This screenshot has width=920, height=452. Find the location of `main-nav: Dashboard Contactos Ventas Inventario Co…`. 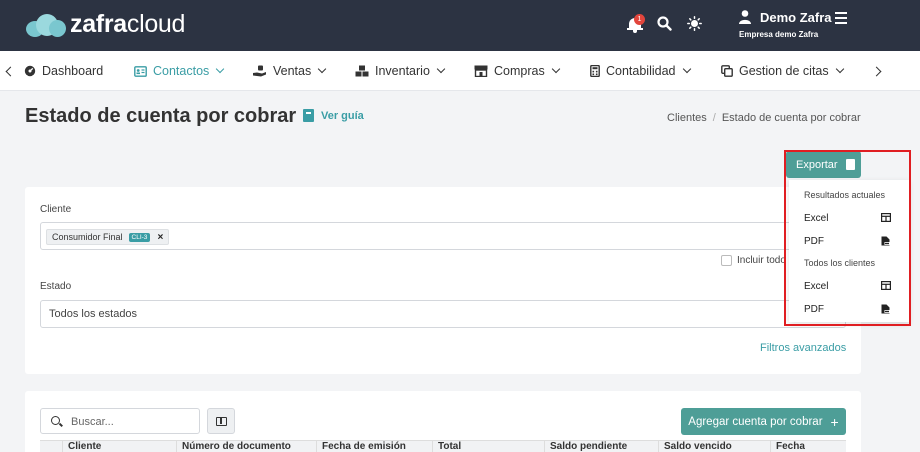

main-nav: Dashboard Contactos Ventas Inventario Co… is located at coordinates (460, 71).